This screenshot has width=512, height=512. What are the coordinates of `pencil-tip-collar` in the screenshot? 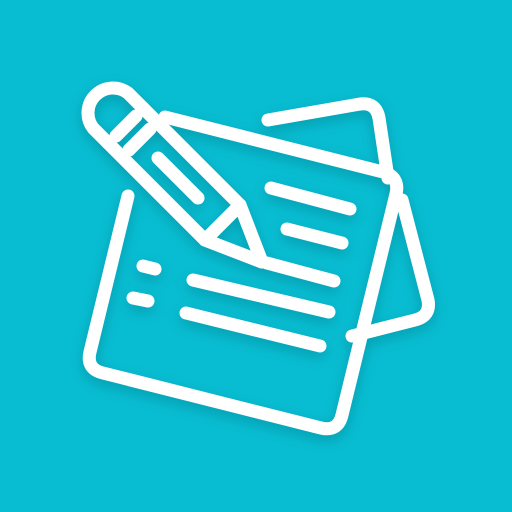 It's located at (222, 222).